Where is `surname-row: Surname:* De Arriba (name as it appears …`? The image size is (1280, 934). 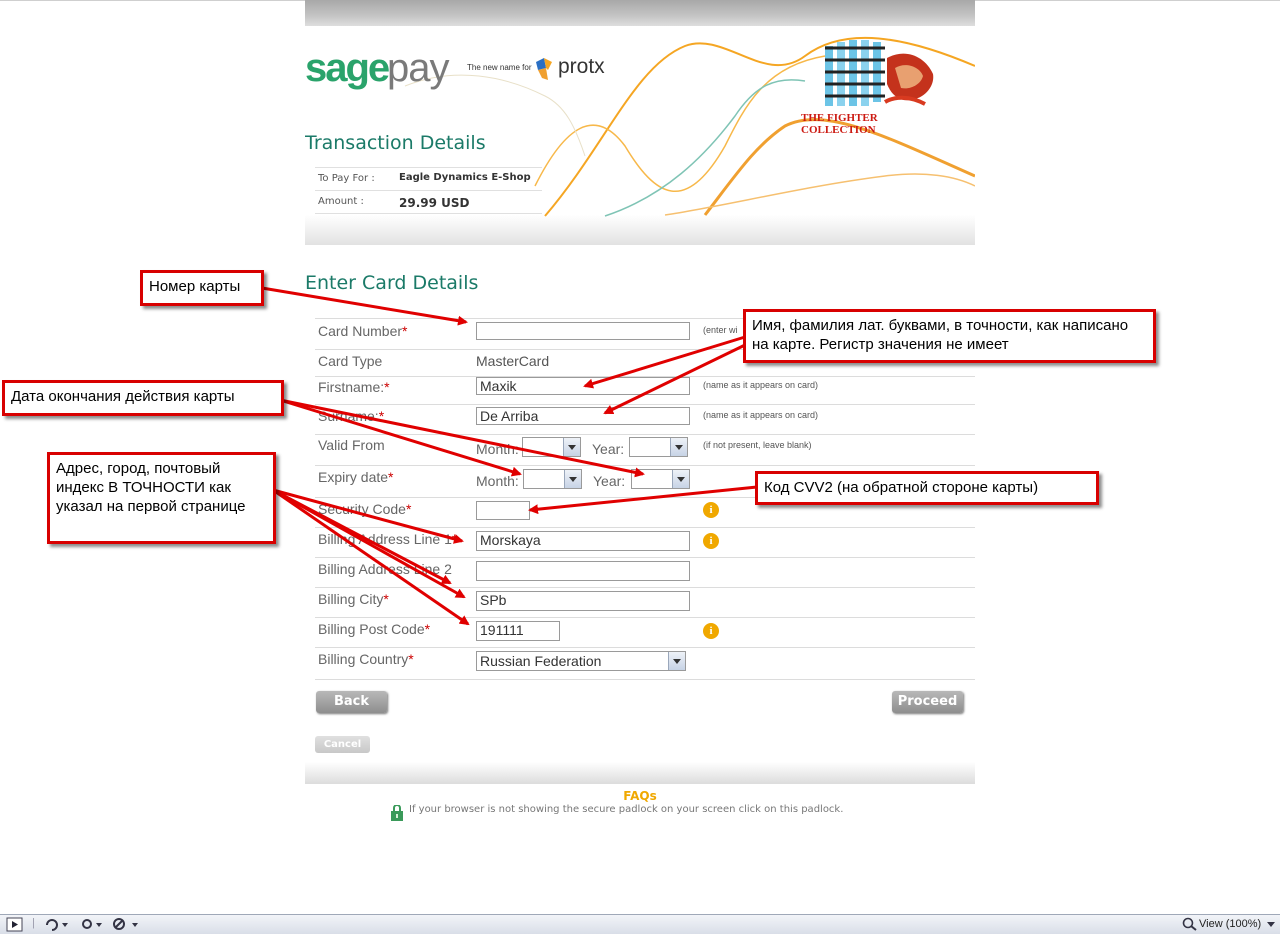
surname-row: Surname:* De Arriba (name as it appears … is located at coordinates (645, 419).